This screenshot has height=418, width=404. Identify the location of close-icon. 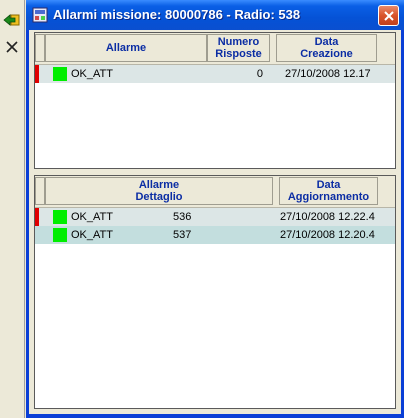
(388, 15).